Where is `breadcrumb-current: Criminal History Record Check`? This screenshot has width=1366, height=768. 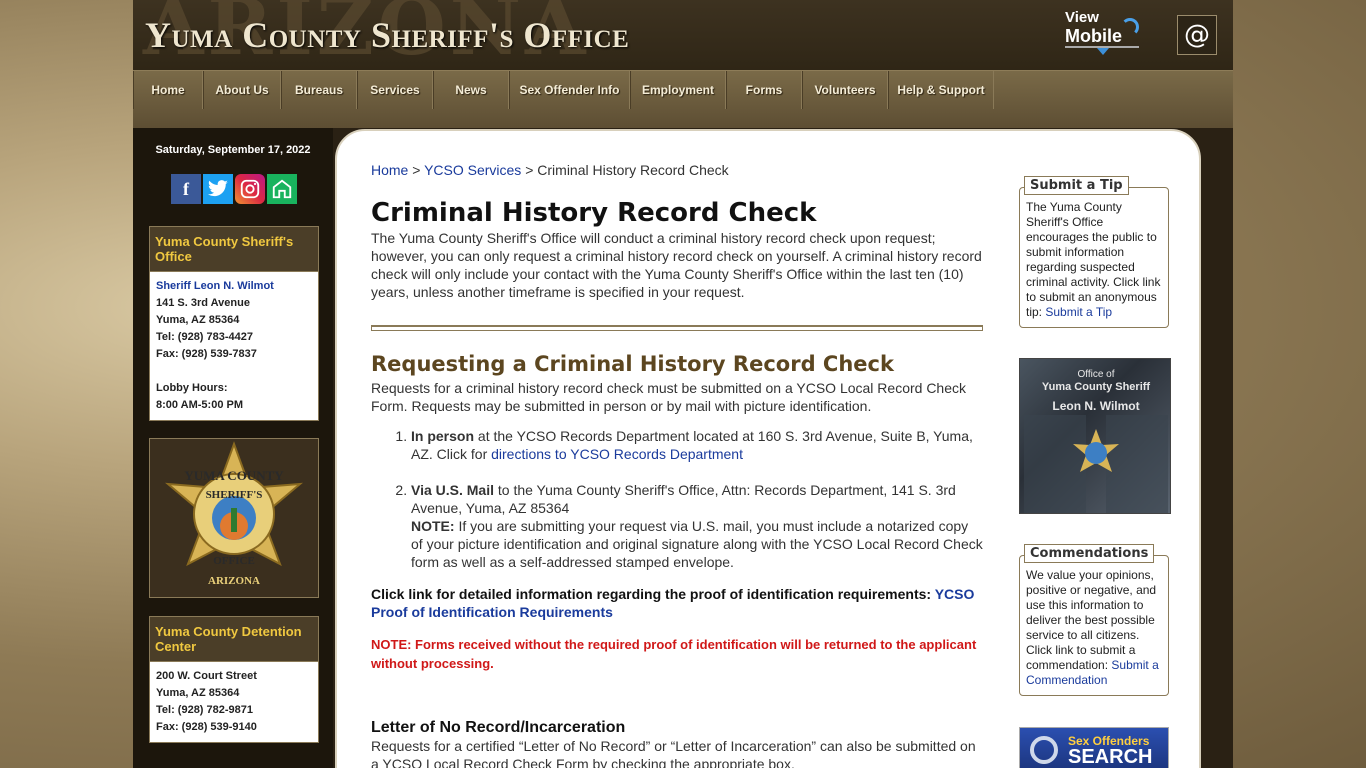
breadcrumb-current: Criminal History Record Check is located at coordinates (633, 170).